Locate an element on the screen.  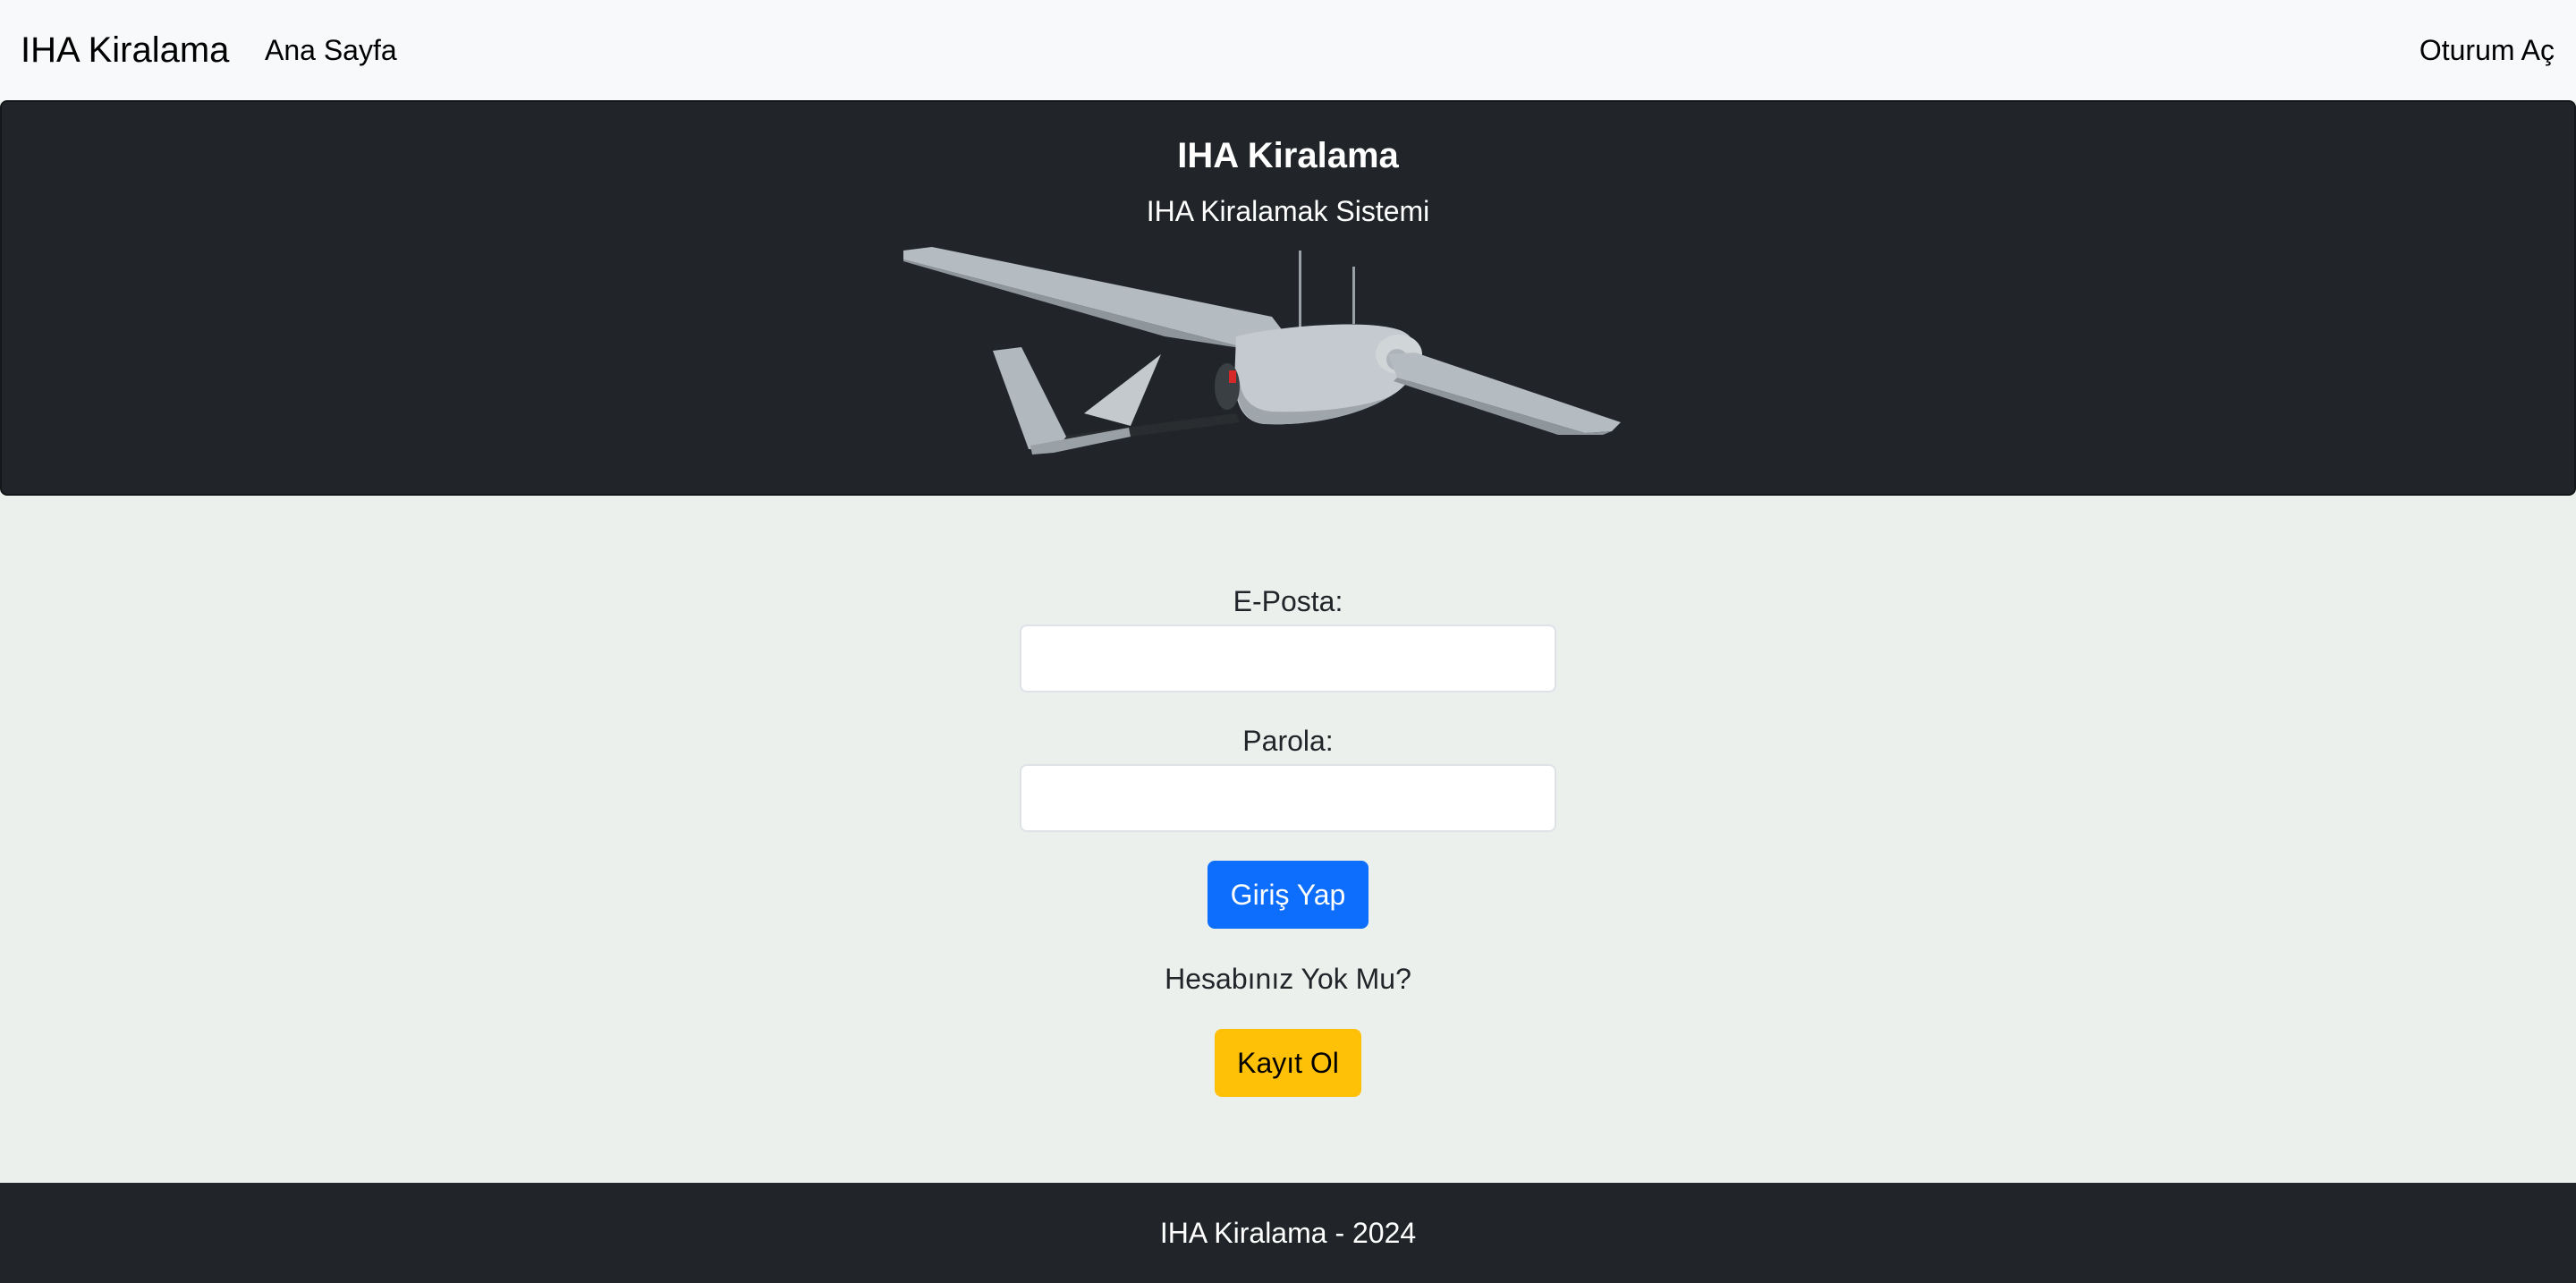
footer: IHA Kiralama - 2024 is located at coordinates (1288, 1233).